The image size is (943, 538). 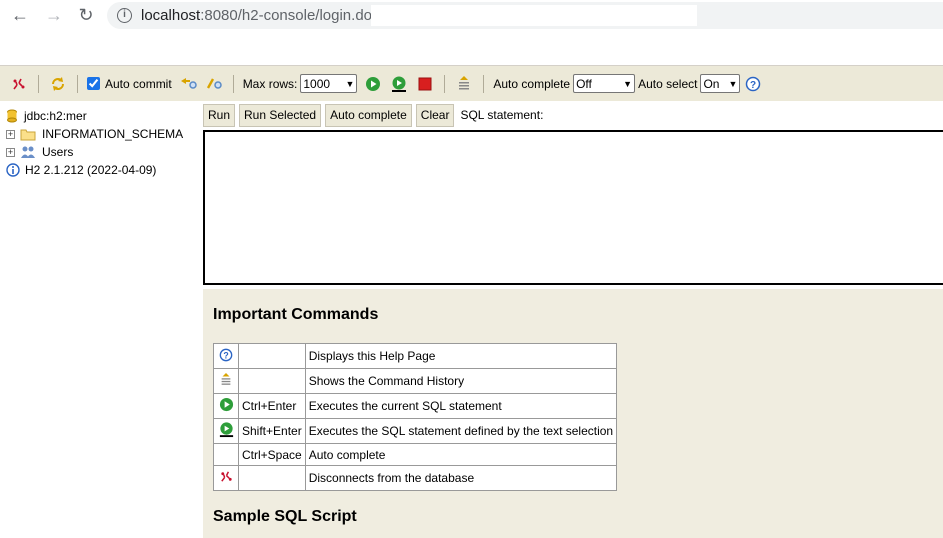 I want to click on tree-item-information-schema: + INFORMATION_SCHEMA, so click(x=94, y=134).